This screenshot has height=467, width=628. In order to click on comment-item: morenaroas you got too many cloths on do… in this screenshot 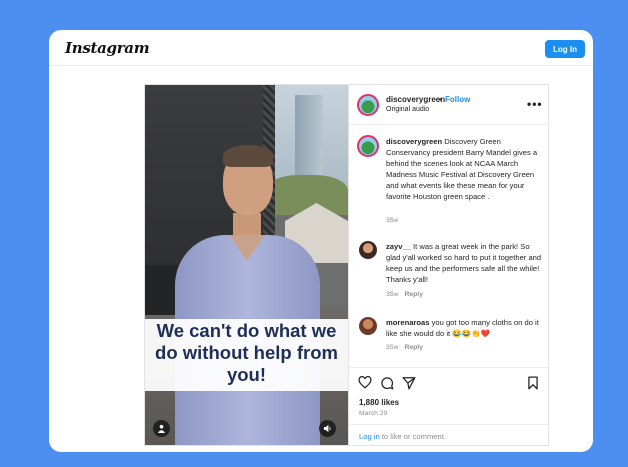, I will do `click(466, 328)`.